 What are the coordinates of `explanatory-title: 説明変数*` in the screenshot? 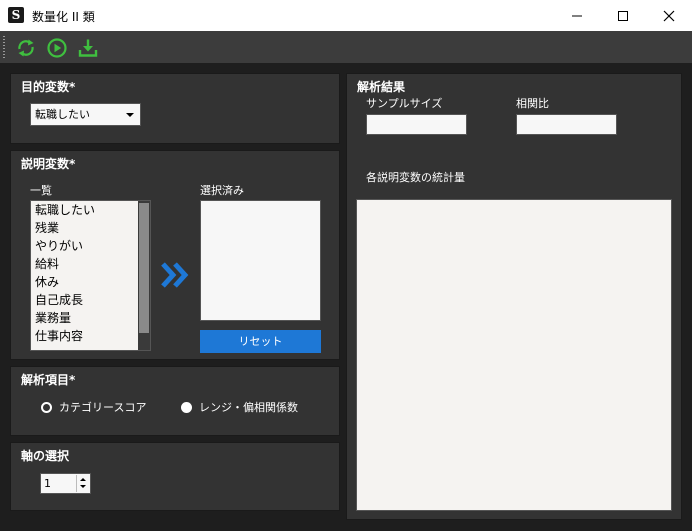 It's located at (48, 164).